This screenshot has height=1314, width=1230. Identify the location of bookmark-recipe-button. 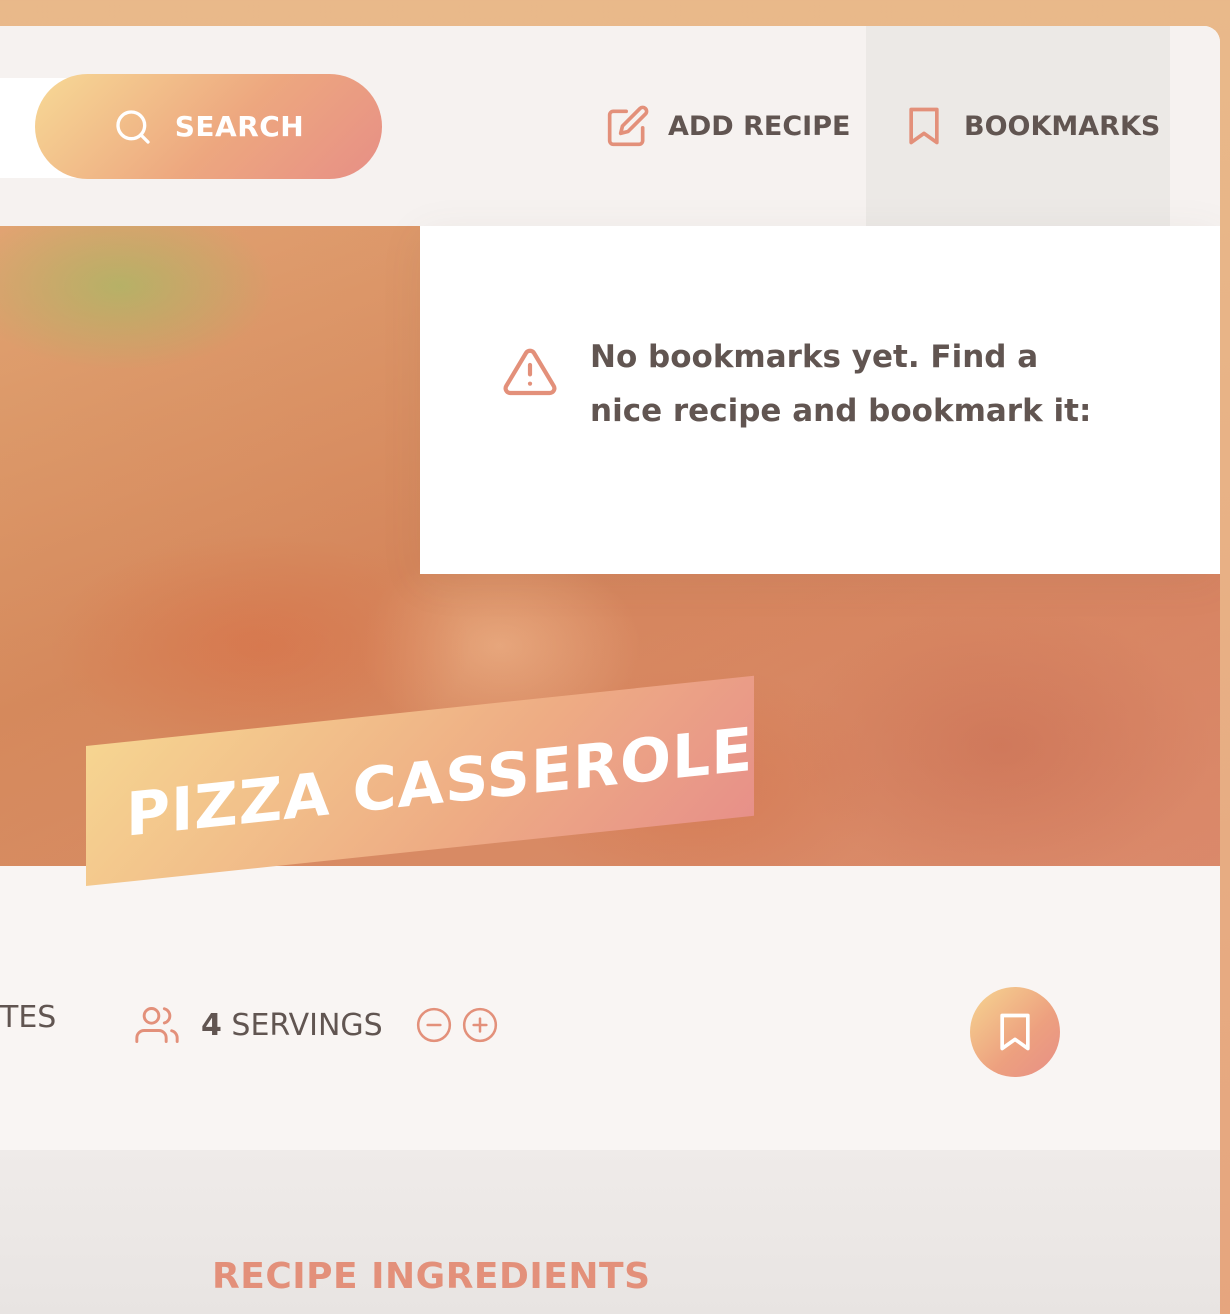
(1015, 1032).